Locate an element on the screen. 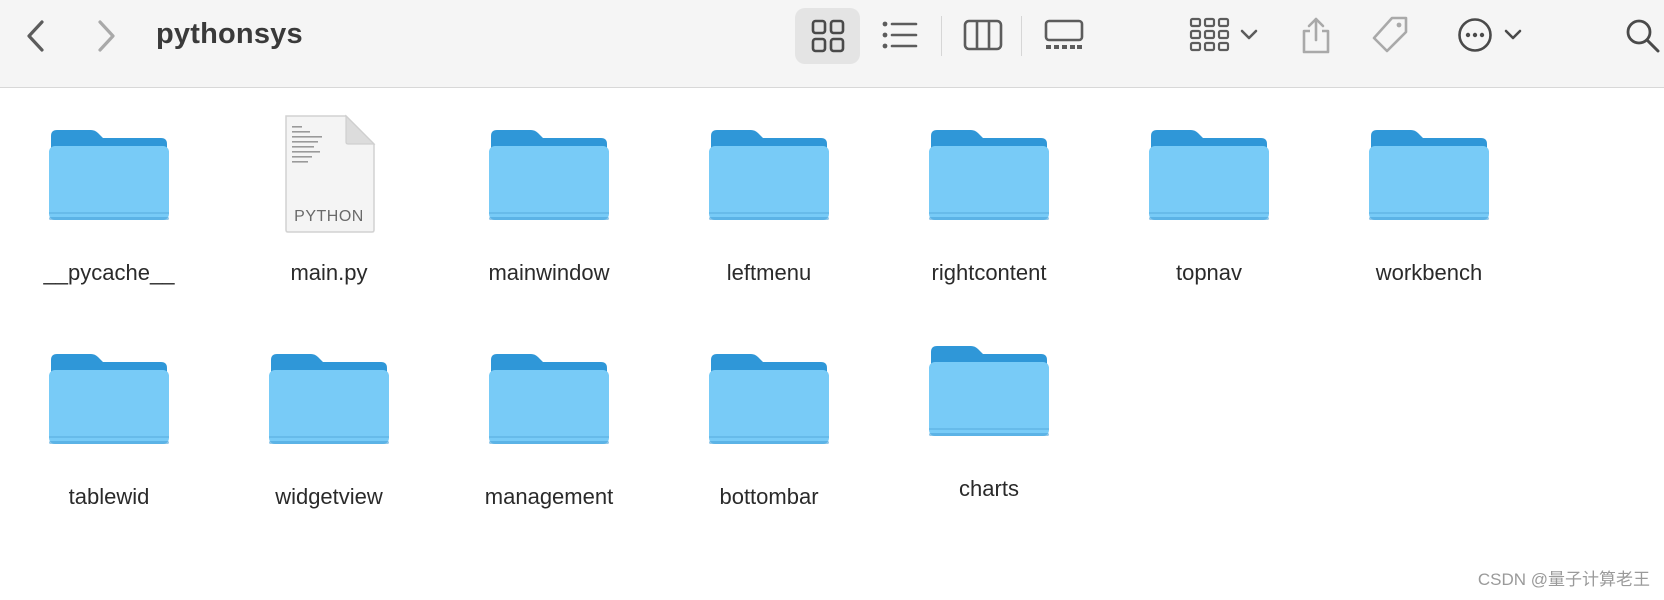 This screenshot has width=1664, height=600. item-name: leftmenu is located at coordinates (769, 272).